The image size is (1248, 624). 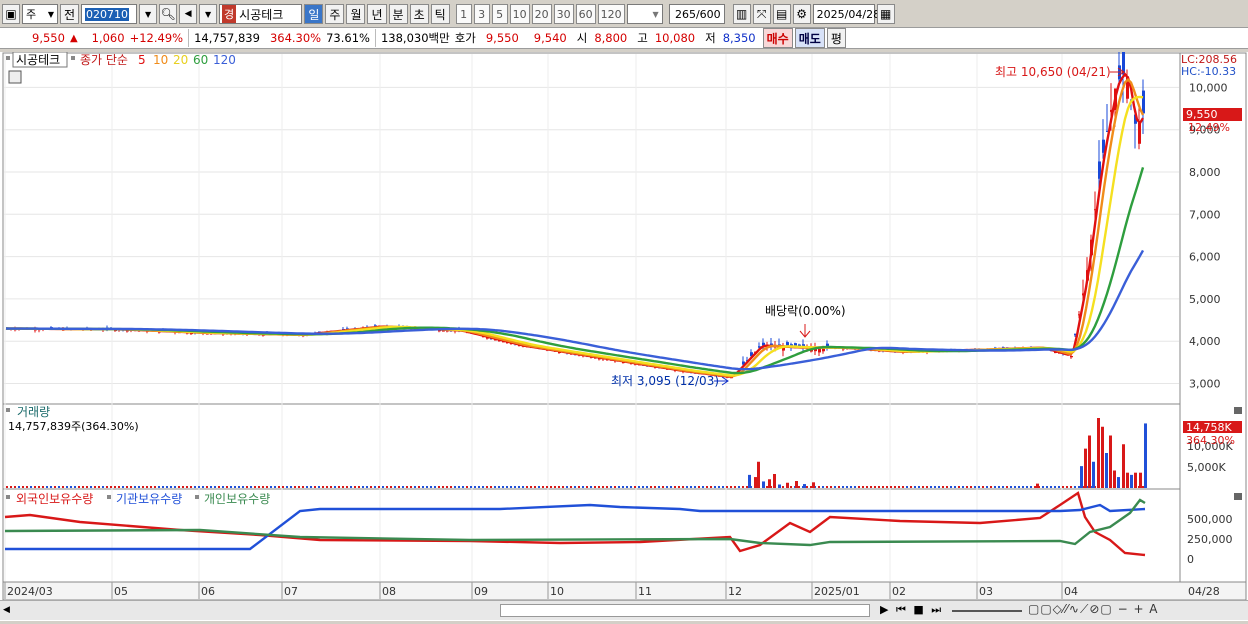 I want to click on interval-120: 120, so click(x=611, y=14).